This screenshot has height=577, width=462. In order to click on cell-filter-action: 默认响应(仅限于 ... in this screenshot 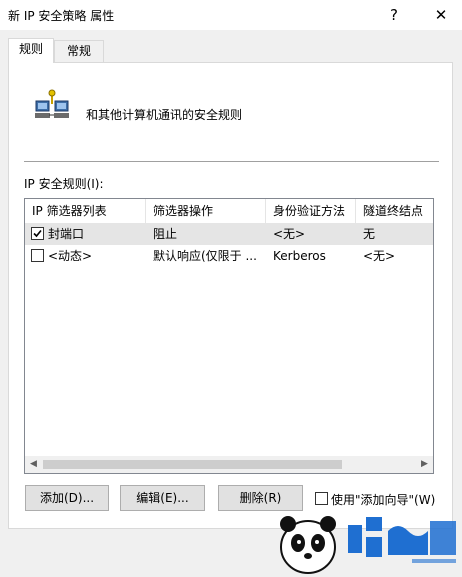, I will do `click(205, 256)`.